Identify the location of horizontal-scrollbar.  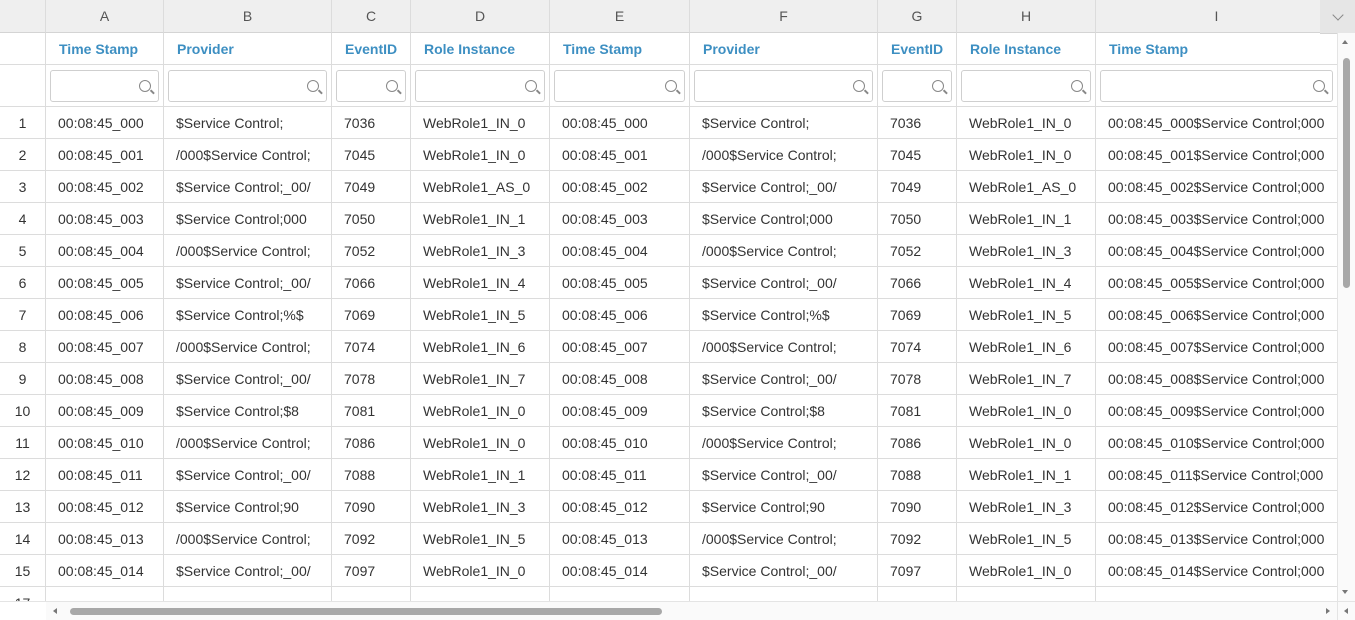
(691, 610).